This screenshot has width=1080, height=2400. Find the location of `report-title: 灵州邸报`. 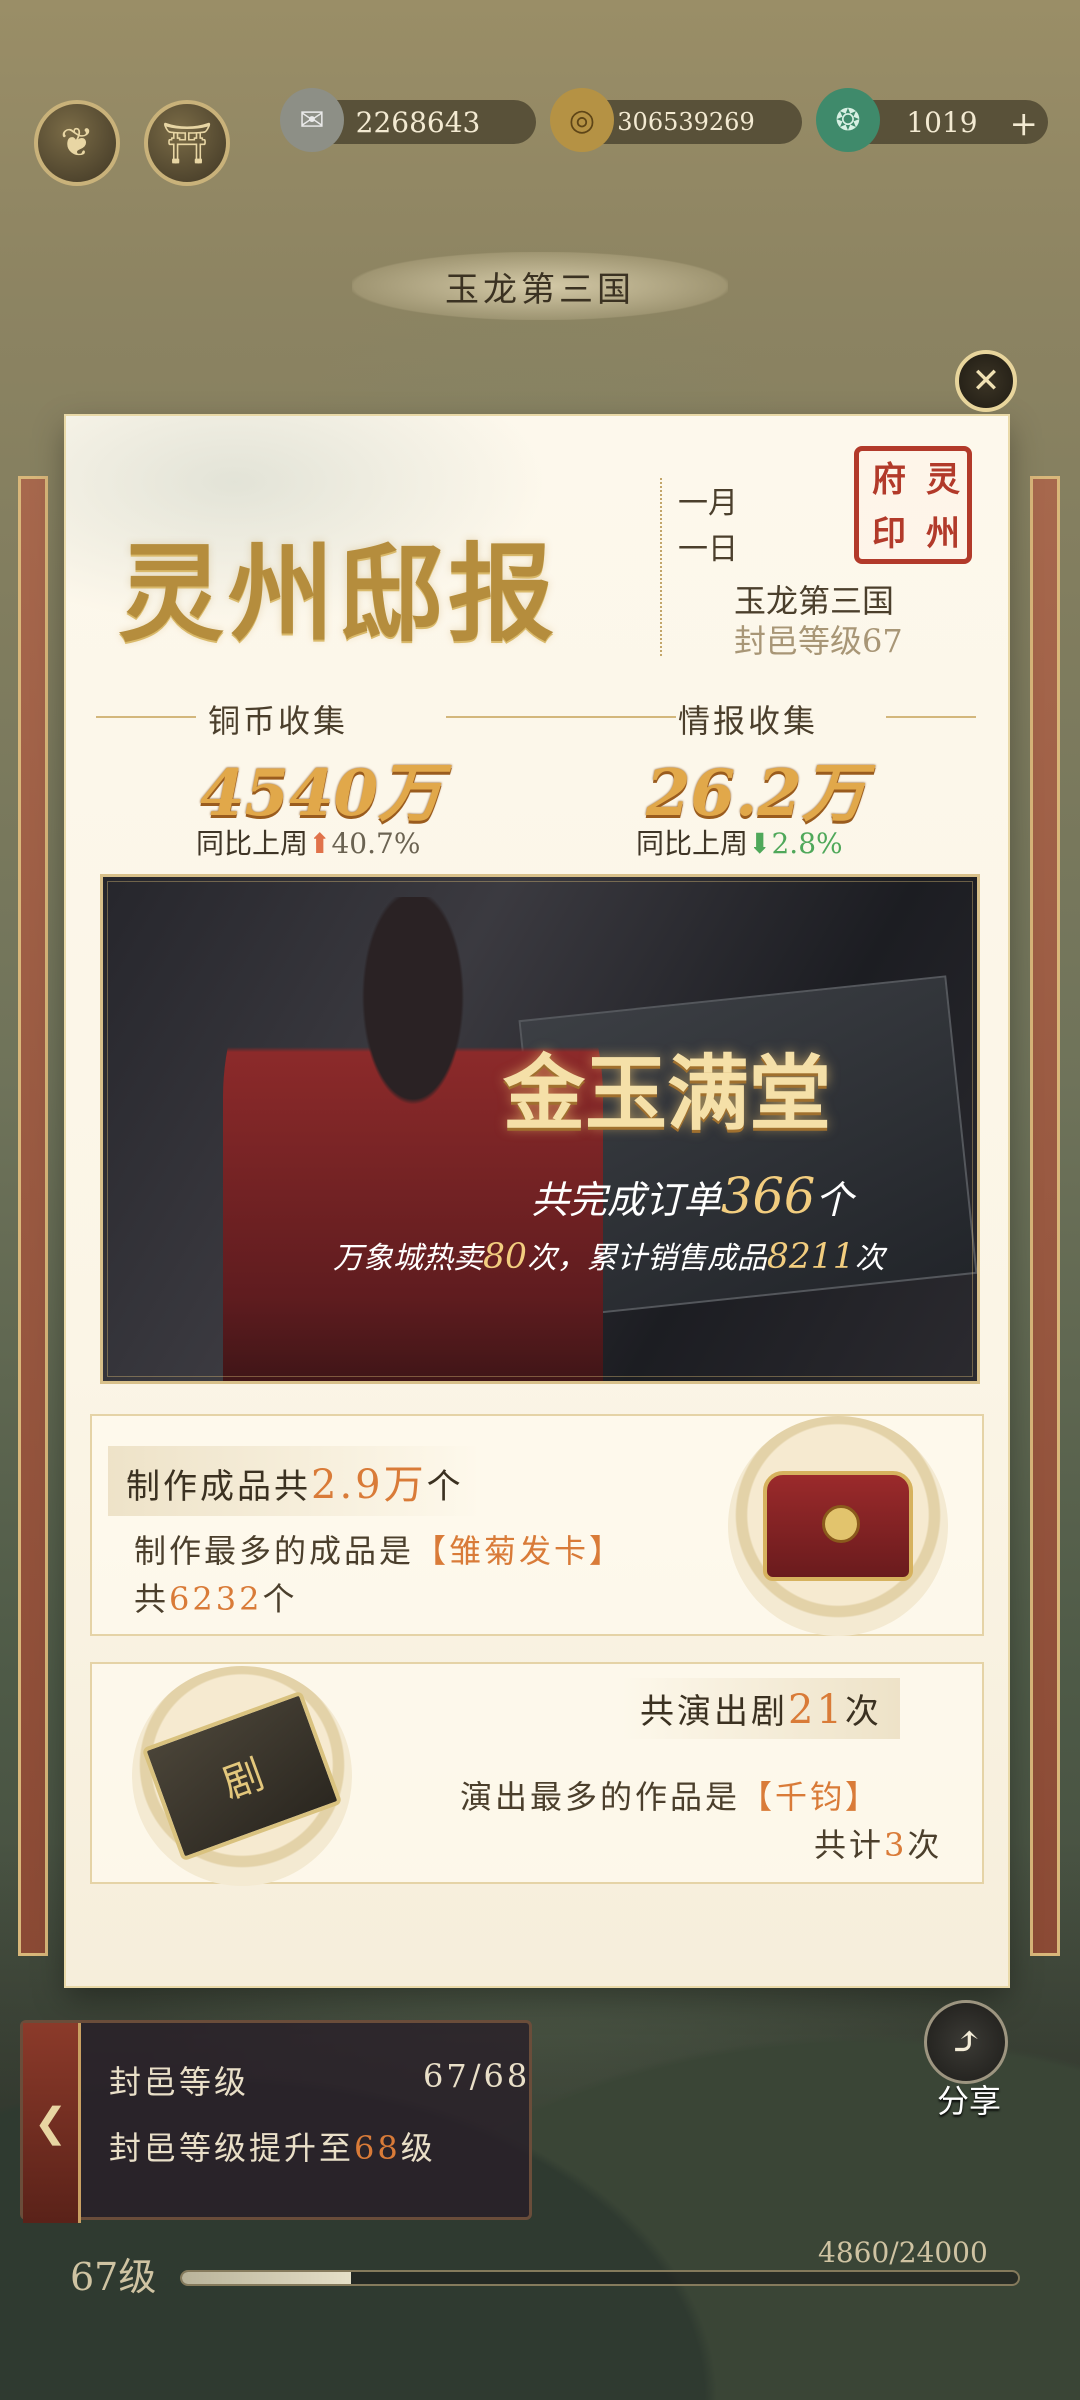

report-title: 灵州邸报 is located at coordinates (338, 593).